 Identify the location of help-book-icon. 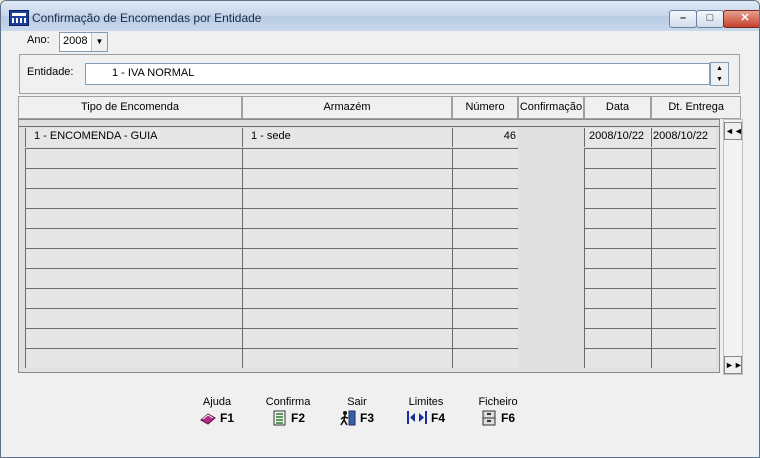
(208, 417).